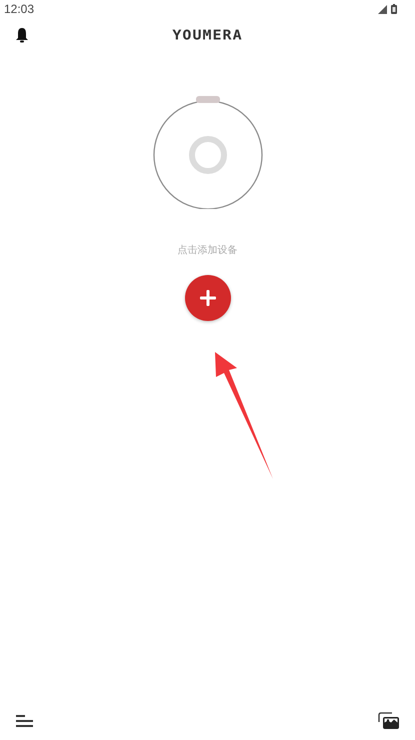 The height and width of the screenshot is (740, 415). I want to click on app-logo: YOUMERA, so click(207, 35).